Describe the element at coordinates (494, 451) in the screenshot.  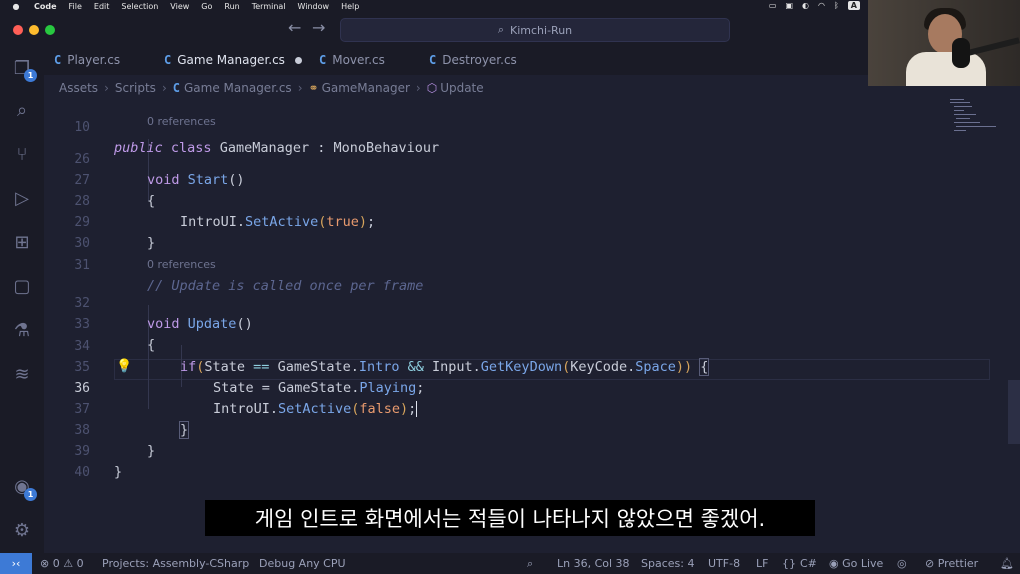
I see `code-line: 39 }` at that location.